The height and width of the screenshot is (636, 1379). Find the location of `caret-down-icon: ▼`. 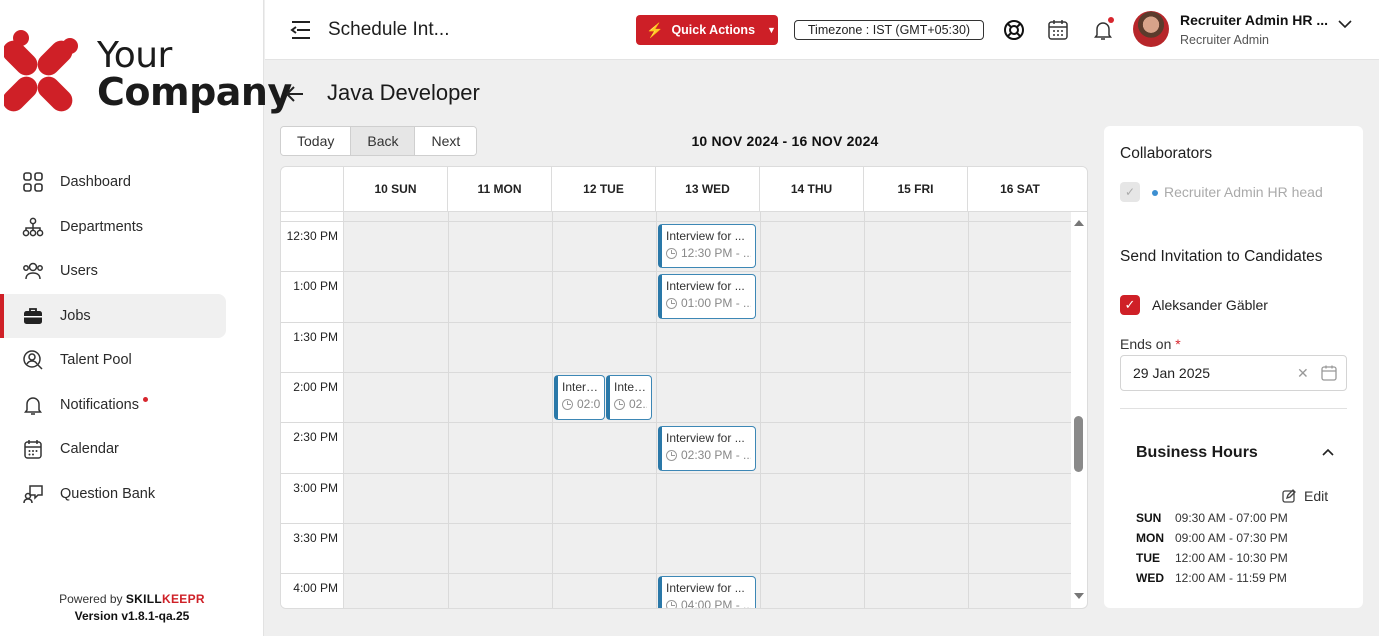

caret-down-icon: ▼ is located at coordinates (771, 30).